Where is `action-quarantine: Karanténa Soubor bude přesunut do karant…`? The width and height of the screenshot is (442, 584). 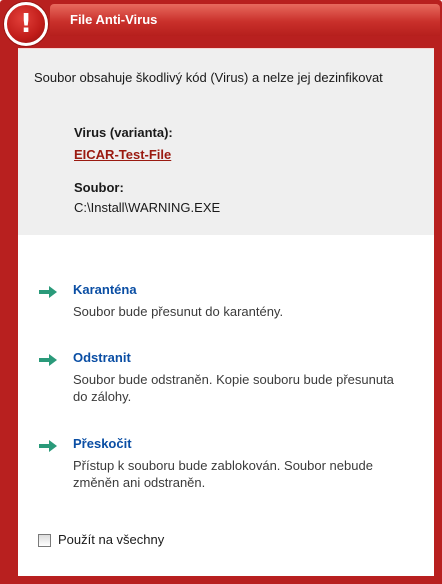 action-quarantine: Karanténa Soubor bude přesunut do karant… is located at coordinates (228, 317).